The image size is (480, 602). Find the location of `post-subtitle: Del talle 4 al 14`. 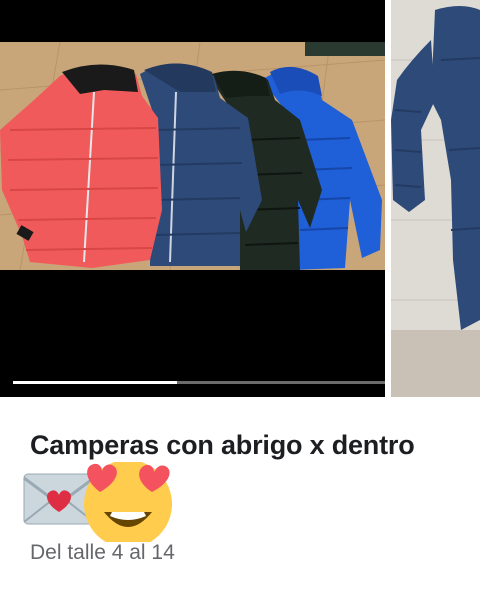

post-subtitle: Del talle 4 al 14 is located at coordinates (102, 552).